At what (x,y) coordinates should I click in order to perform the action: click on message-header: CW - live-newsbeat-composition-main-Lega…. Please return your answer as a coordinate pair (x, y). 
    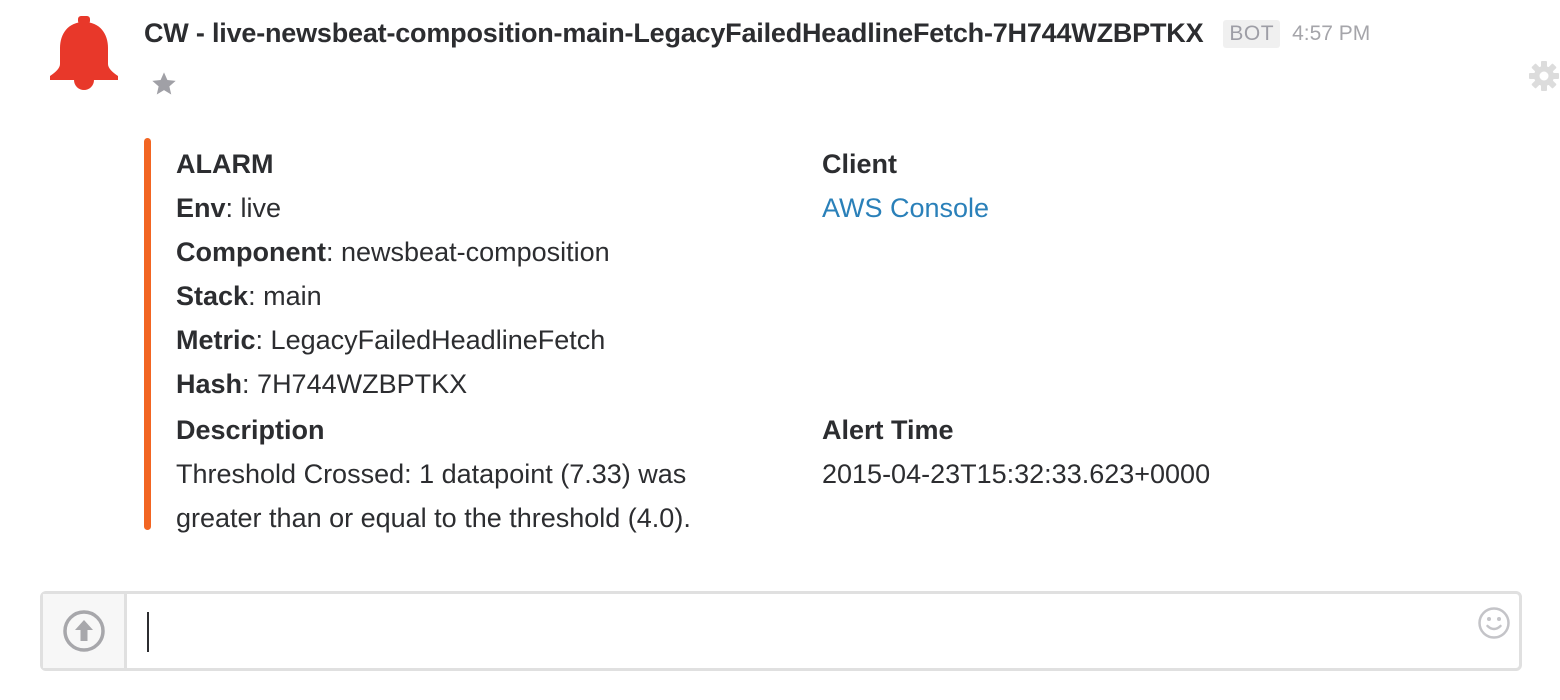
    Looking at the image, I should click on (757, 33).